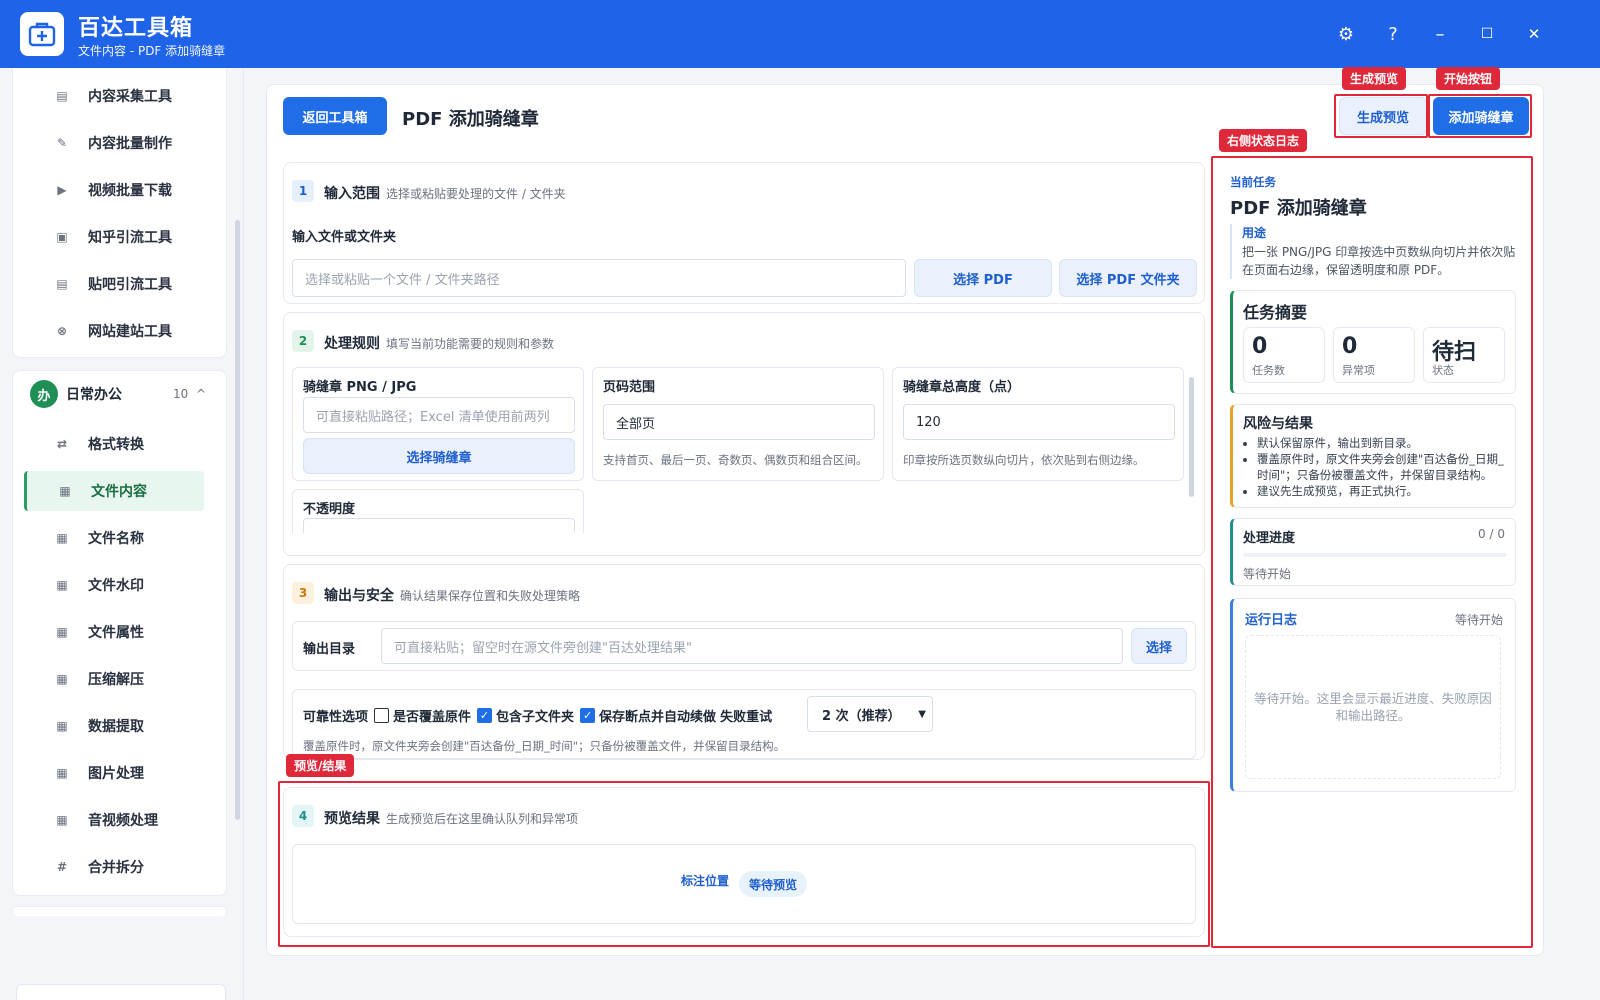  I want to click on sidebar-group-header: 办 日常办公 10 ^, so click(125, 394).